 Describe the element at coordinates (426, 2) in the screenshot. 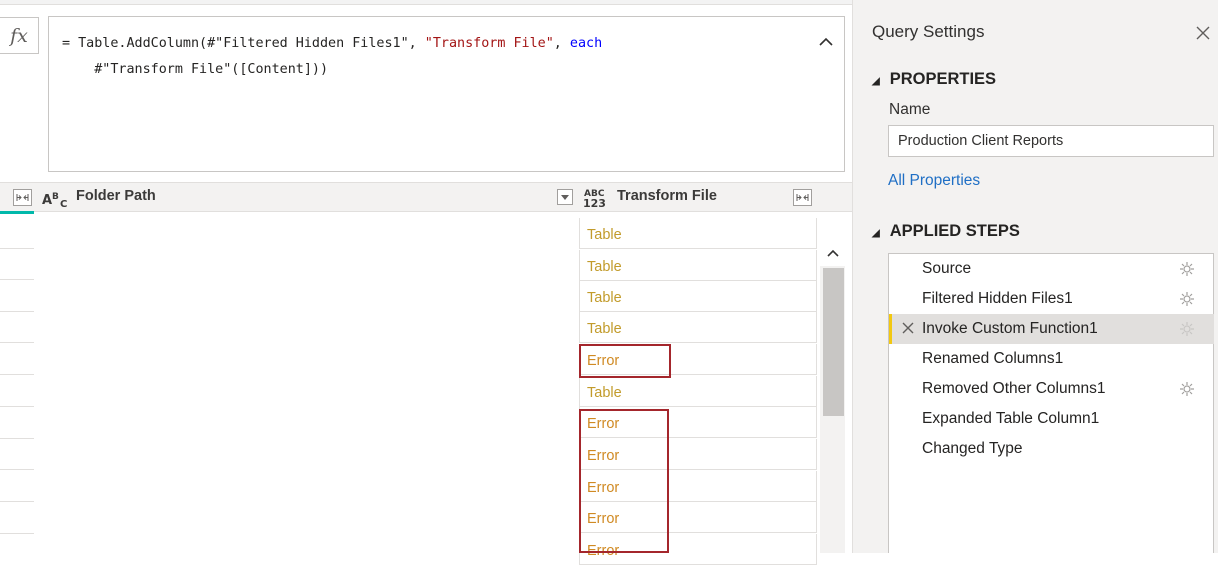

I see `top-toolbar-edge` at that location.